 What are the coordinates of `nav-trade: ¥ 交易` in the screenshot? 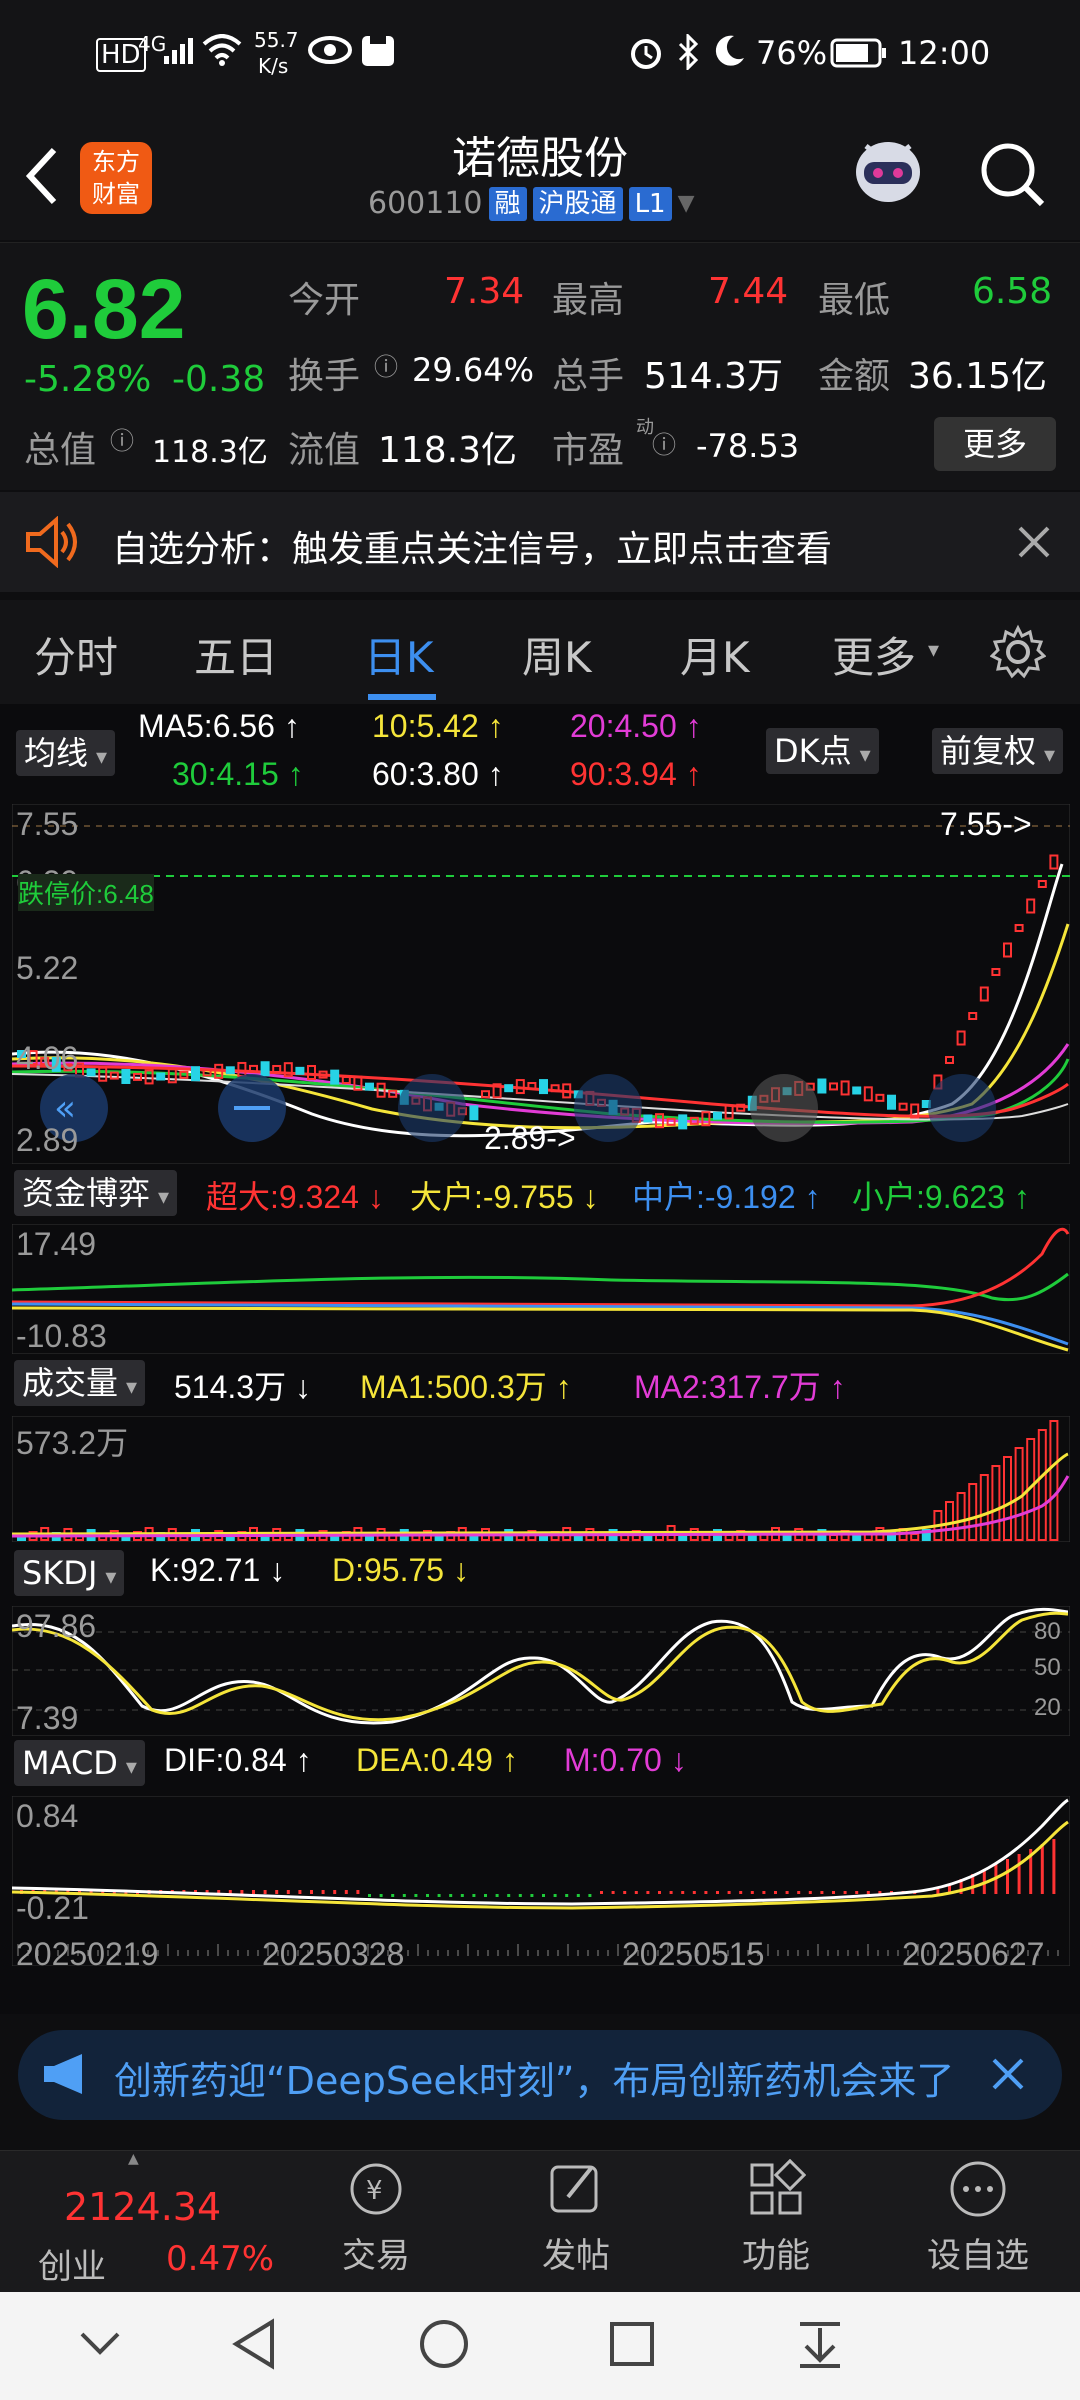 It's located at (376, 2218).